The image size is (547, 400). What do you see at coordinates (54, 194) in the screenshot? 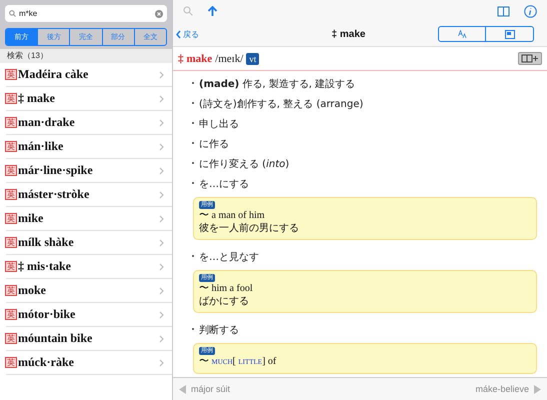
I see `result-word: máster·stròke` at bounding box center [54, 194].